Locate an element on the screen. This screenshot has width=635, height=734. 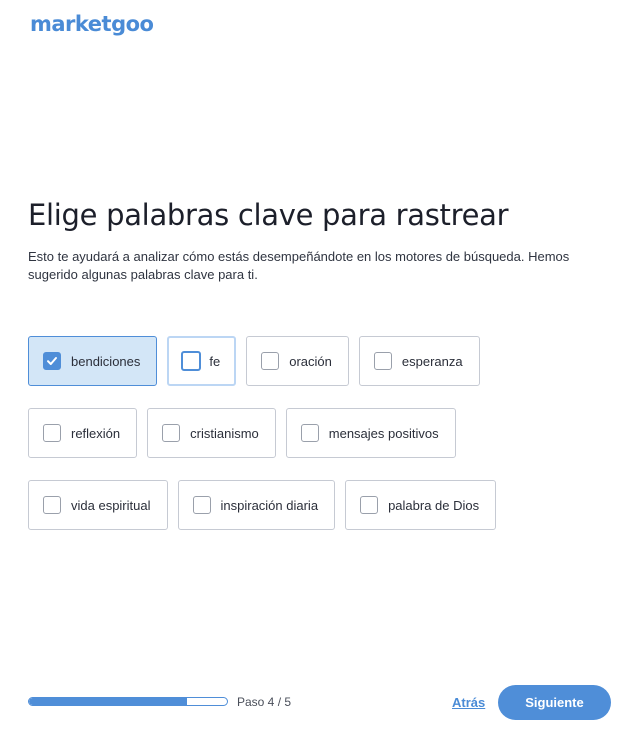
keyword-label: mensajes positivos is located at coordinates (383, 433).